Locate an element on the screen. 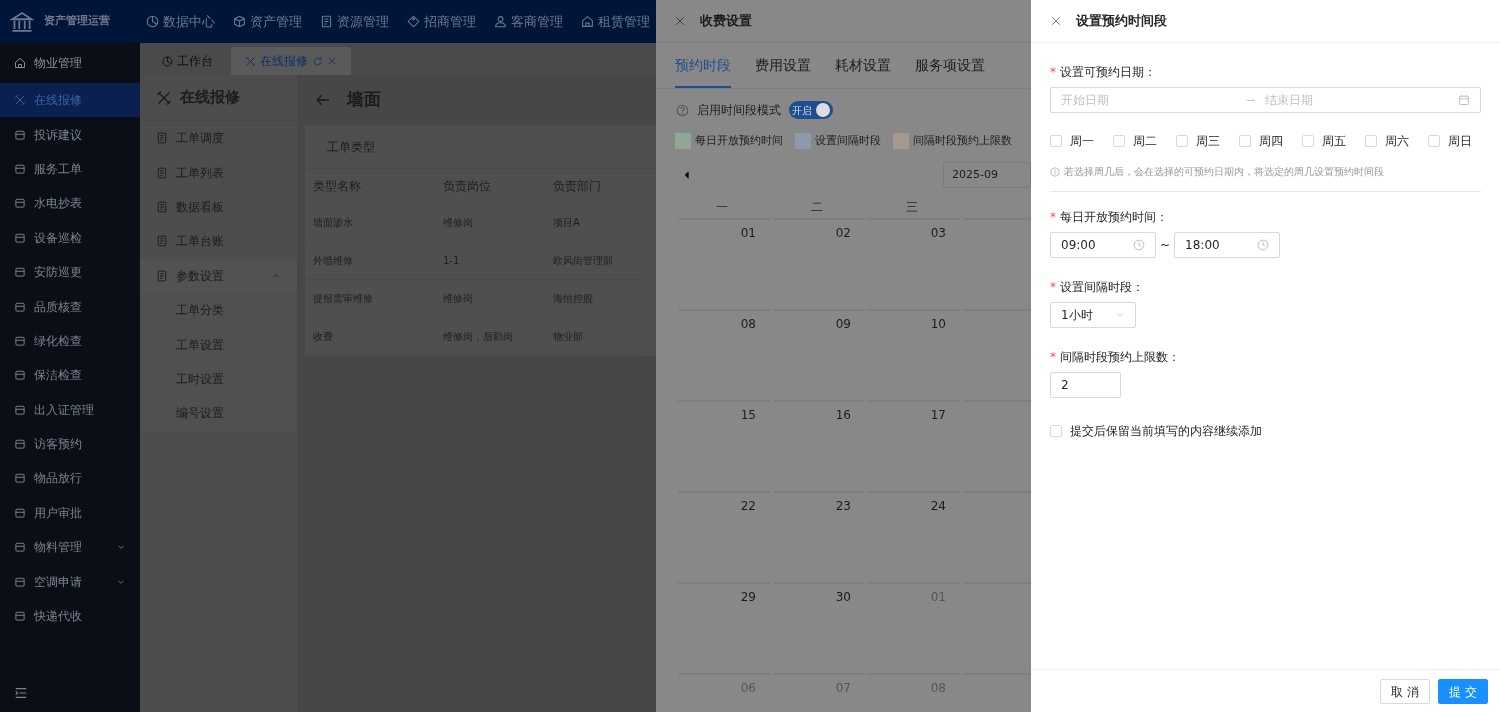 This screenshot has height=712, width=1500. sidebar-item: 空调申请 is located at coordinates (70, 581).